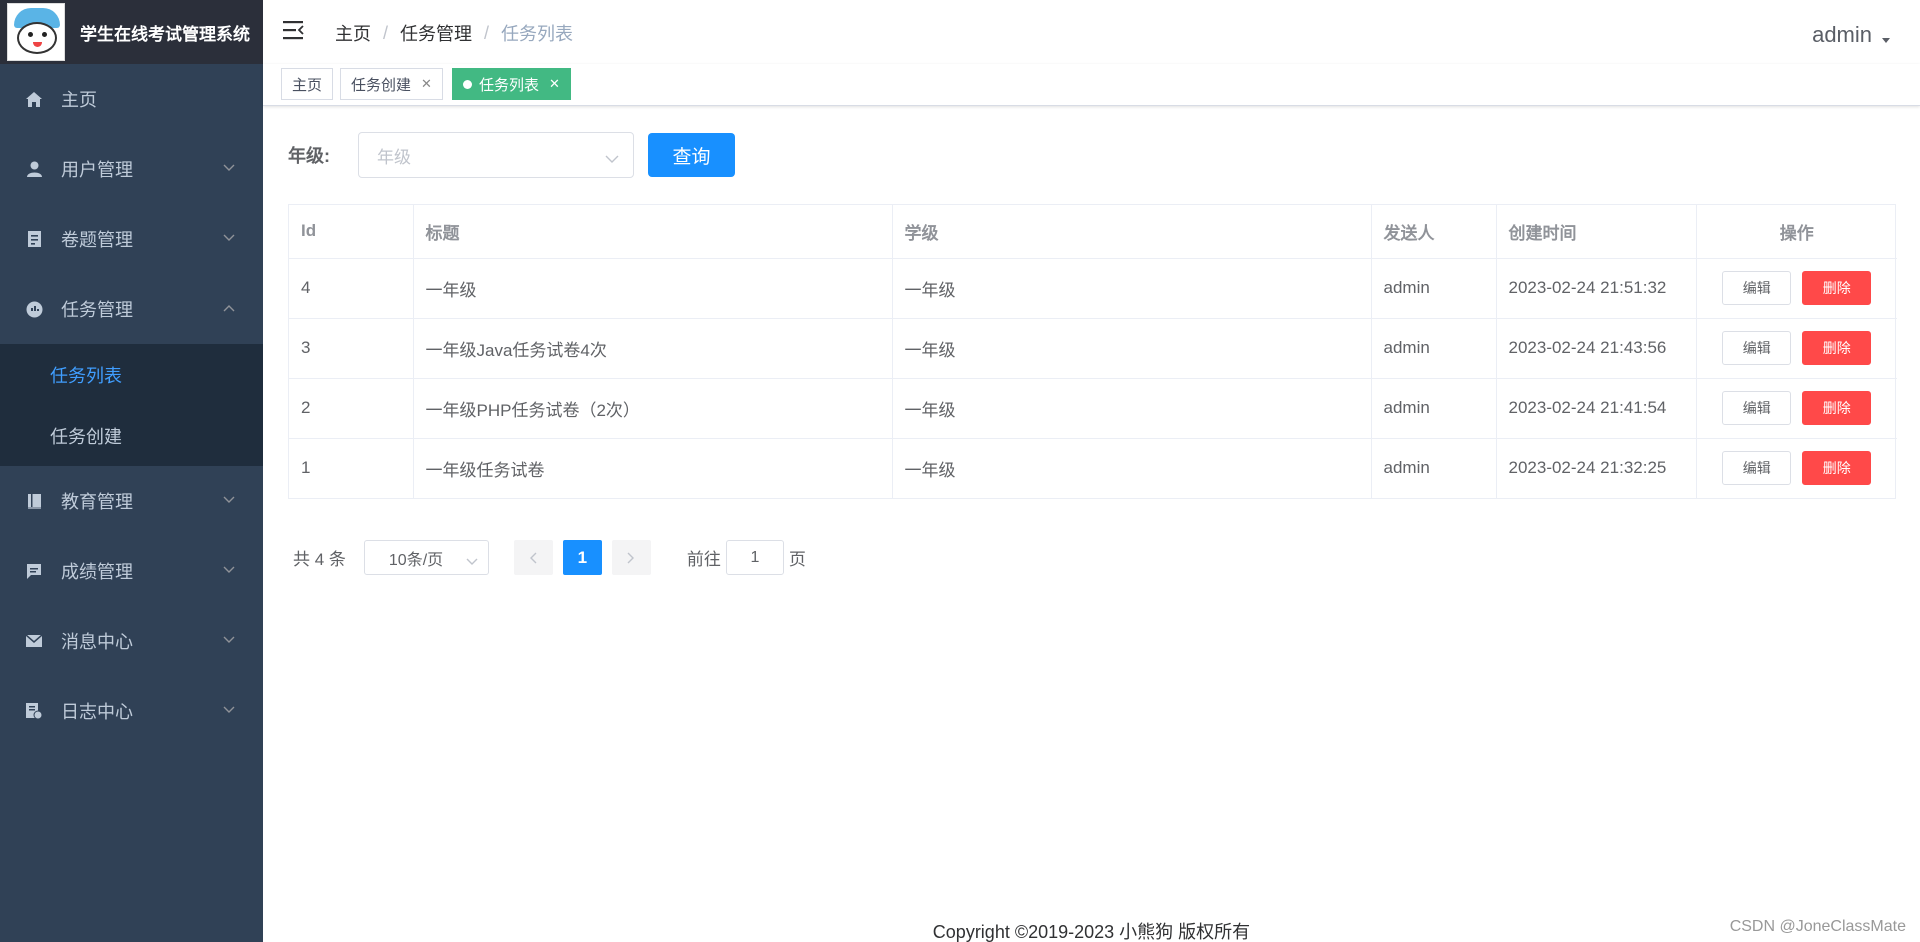 The width and height of the screenshot is (1920, 942). I want to click on tag-task-list: 任务列表 ✕, so click(511, 84).